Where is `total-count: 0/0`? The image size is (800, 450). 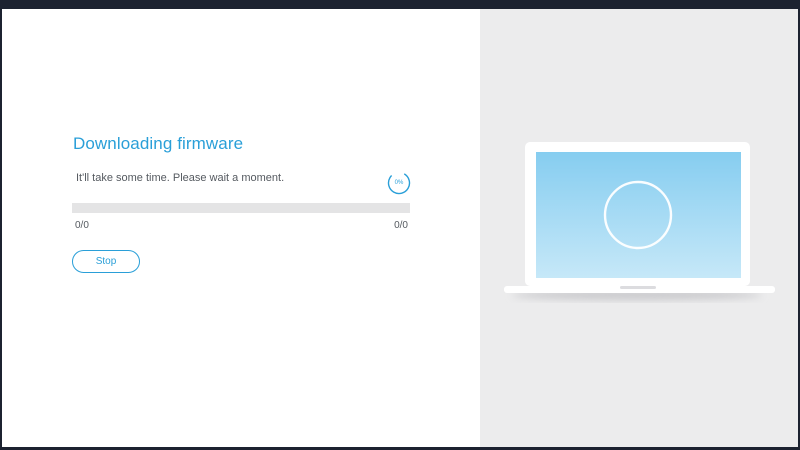
total-count: 0/0 is located at coordinates (401, 225).